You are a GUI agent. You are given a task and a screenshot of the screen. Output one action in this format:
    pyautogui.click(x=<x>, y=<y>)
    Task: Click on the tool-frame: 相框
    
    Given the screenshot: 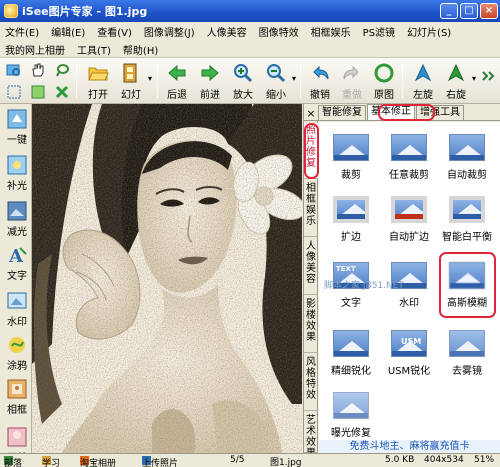 What is the action you would take?
    pyautogui.click(x=17, y=397)
    